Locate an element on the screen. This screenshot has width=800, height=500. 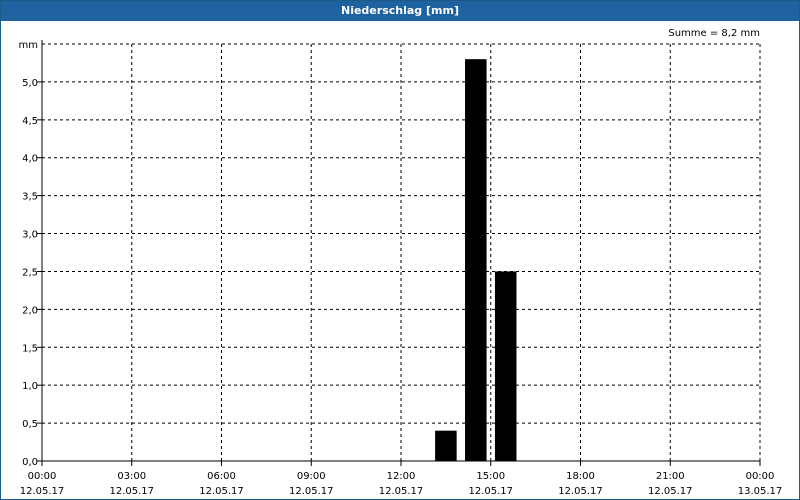
y-tick-label: 0,0 is located at coordinates (30, 462).